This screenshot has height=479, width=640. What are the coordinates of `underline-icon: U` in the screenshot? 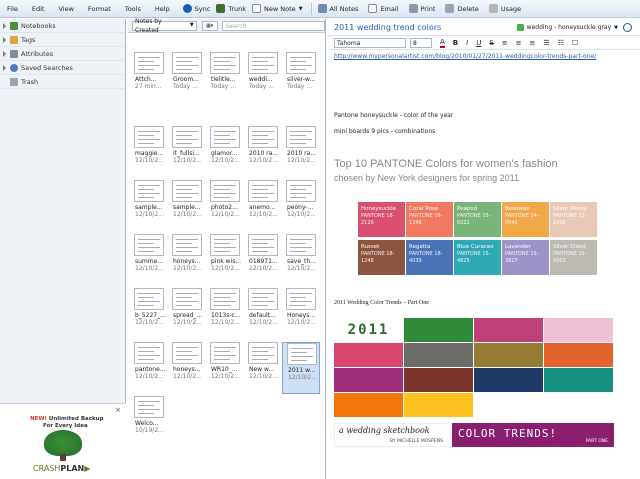 It's located at (478, 43).